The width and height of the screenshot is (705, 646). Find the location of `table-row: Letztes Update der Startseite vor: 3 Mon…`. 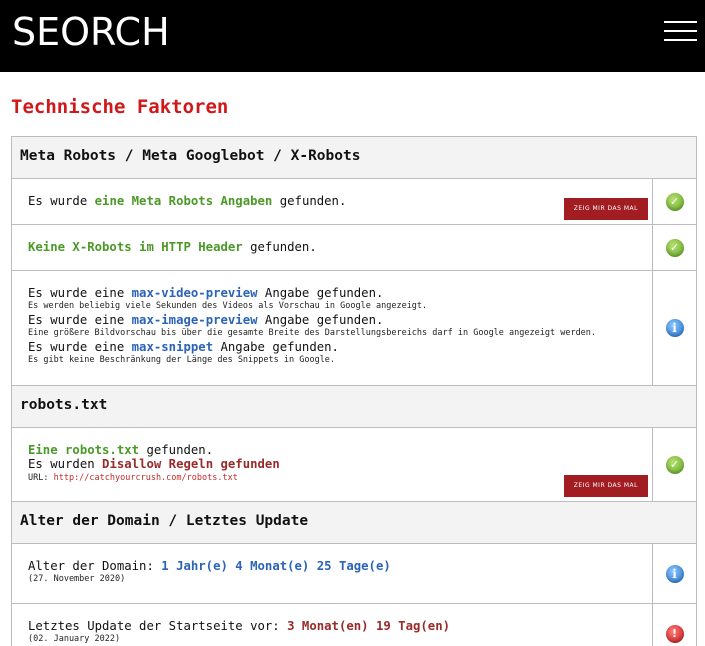

table-row: Letztes Update der Startseite vor: 3 Mon… is located at coordinates (354, 625).